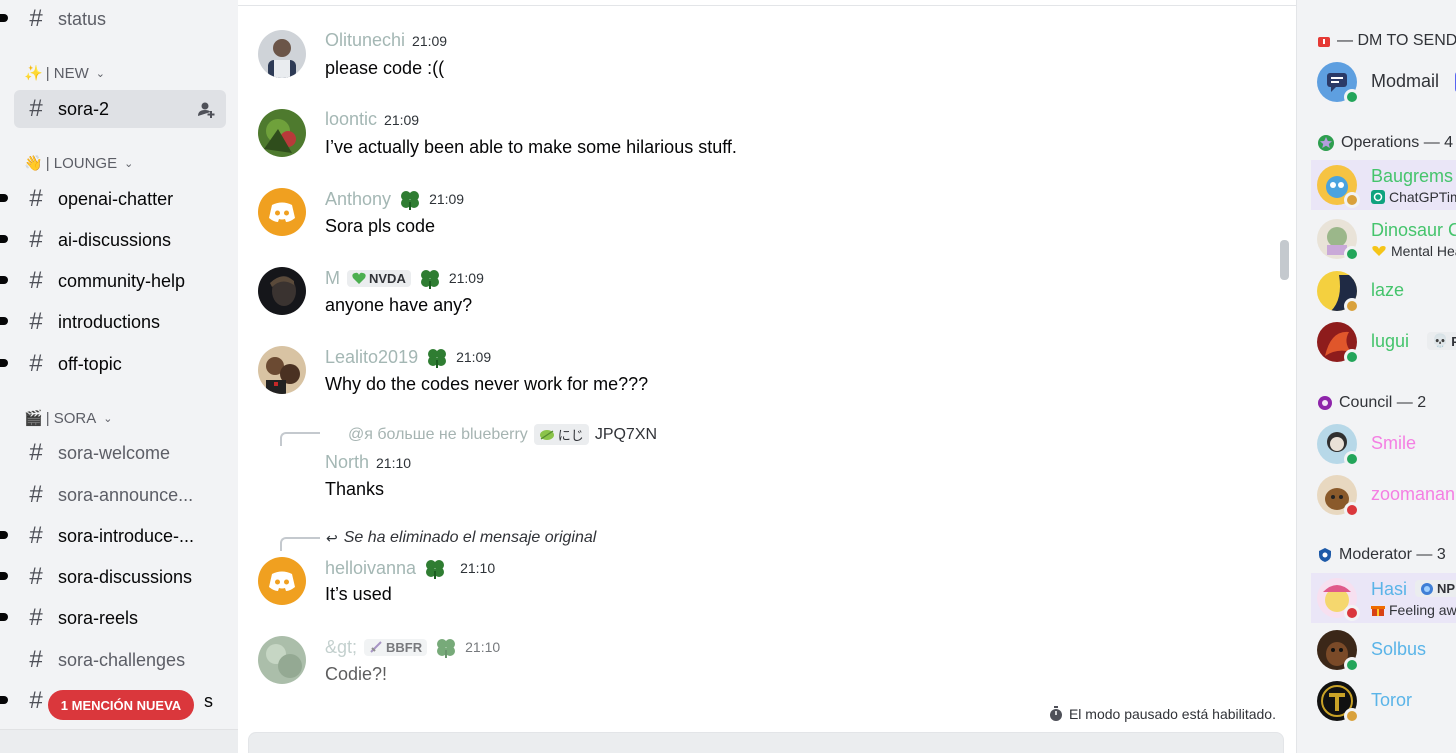  Describe the element at coordinates (570, 435) in the screenshot. I see `server-tag-label: にじ` at that location.